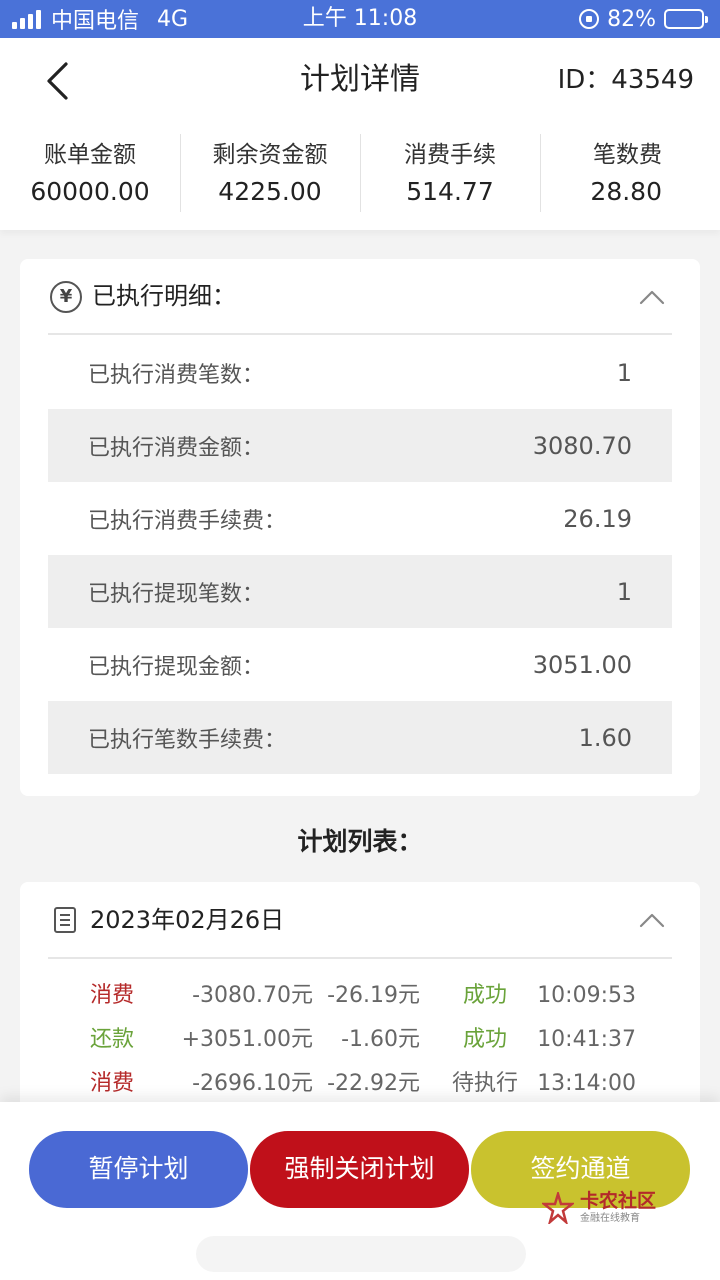 The height and width of the screenshot is (1280, 720). What do you see at coordinates (187, 920) in the screenshot?
I see `plan-date: 2023年02月26日` at bounding box center [187, 920].